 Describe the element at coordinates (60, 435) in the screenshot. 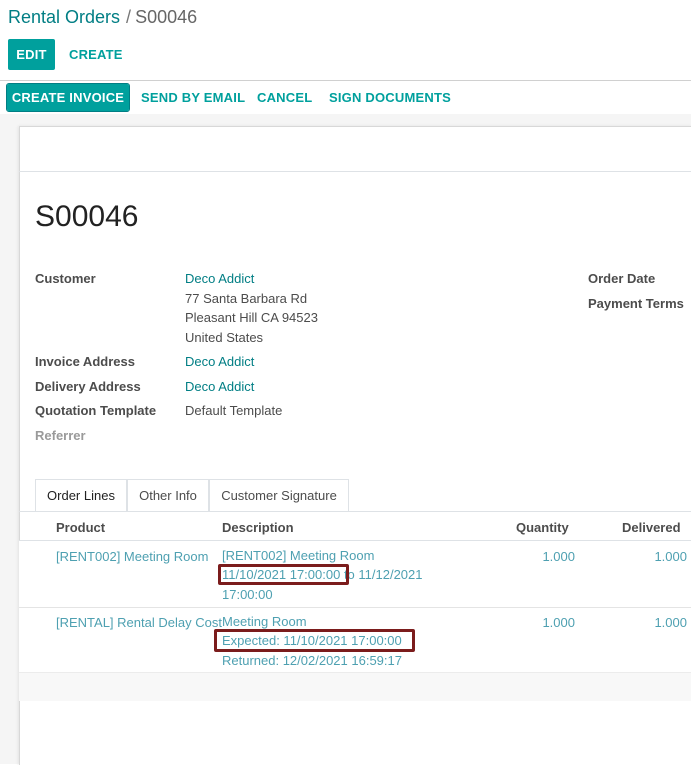

I see `referrer-label: Referrer` at that location.